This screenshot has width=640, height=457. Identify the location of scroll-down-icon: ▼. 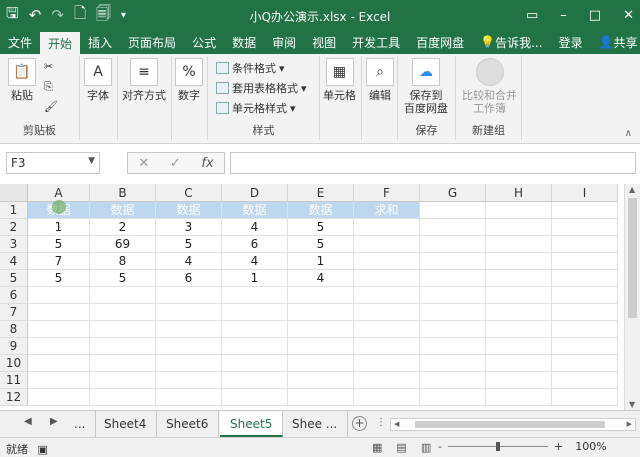
(632, 404).